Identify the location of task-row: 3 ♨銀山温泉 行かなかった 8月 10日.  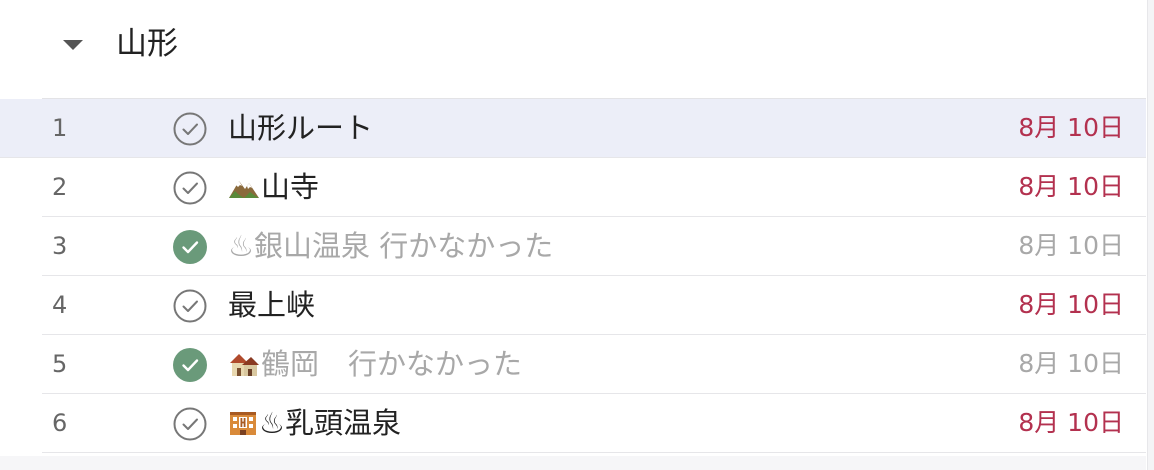
(594, 246).